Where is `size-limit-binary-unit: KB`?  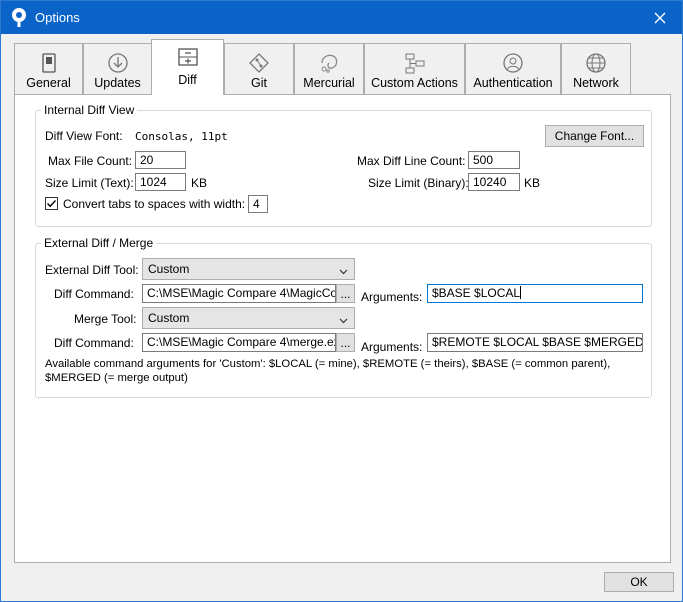
size-limit-binary-unit: KB is located at coordinates (532, 183).